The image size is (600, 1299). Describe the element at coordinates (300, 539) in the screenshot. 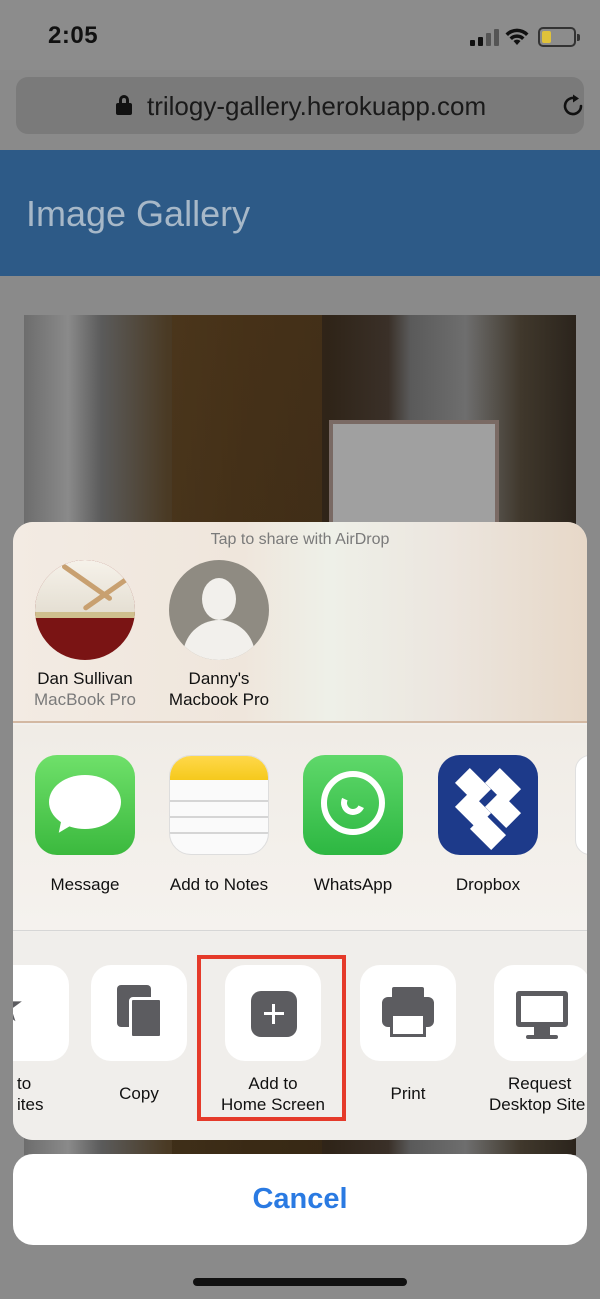

I see `airdrop-hint: Tap to share with AirDrop` at that location.